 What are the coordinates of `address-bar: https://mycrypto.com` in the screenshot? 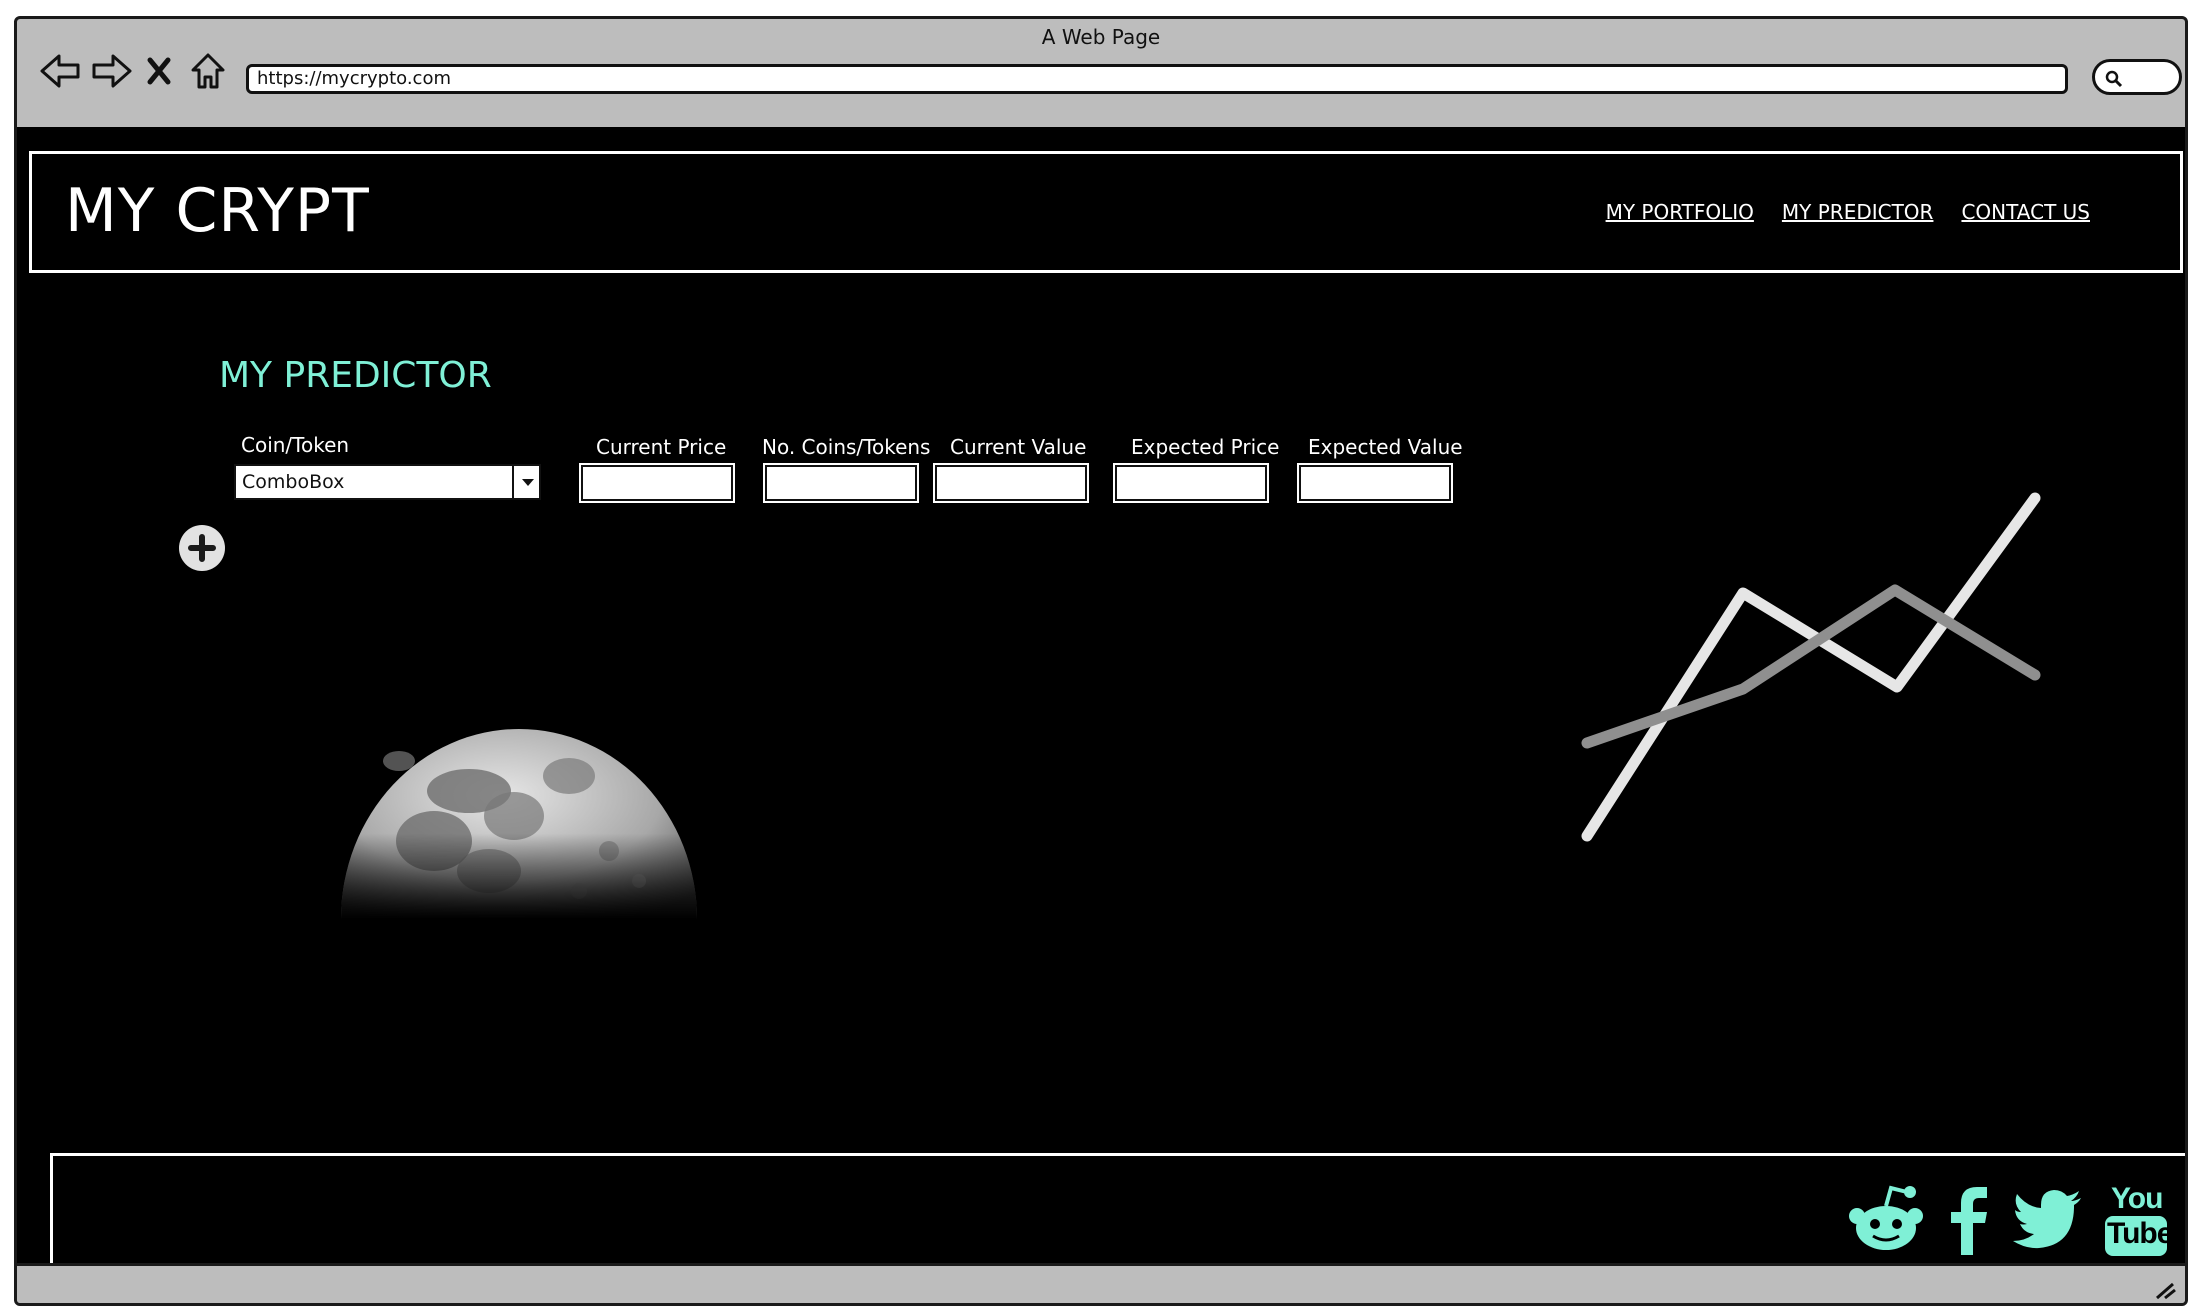 It's located at (1157, 79).